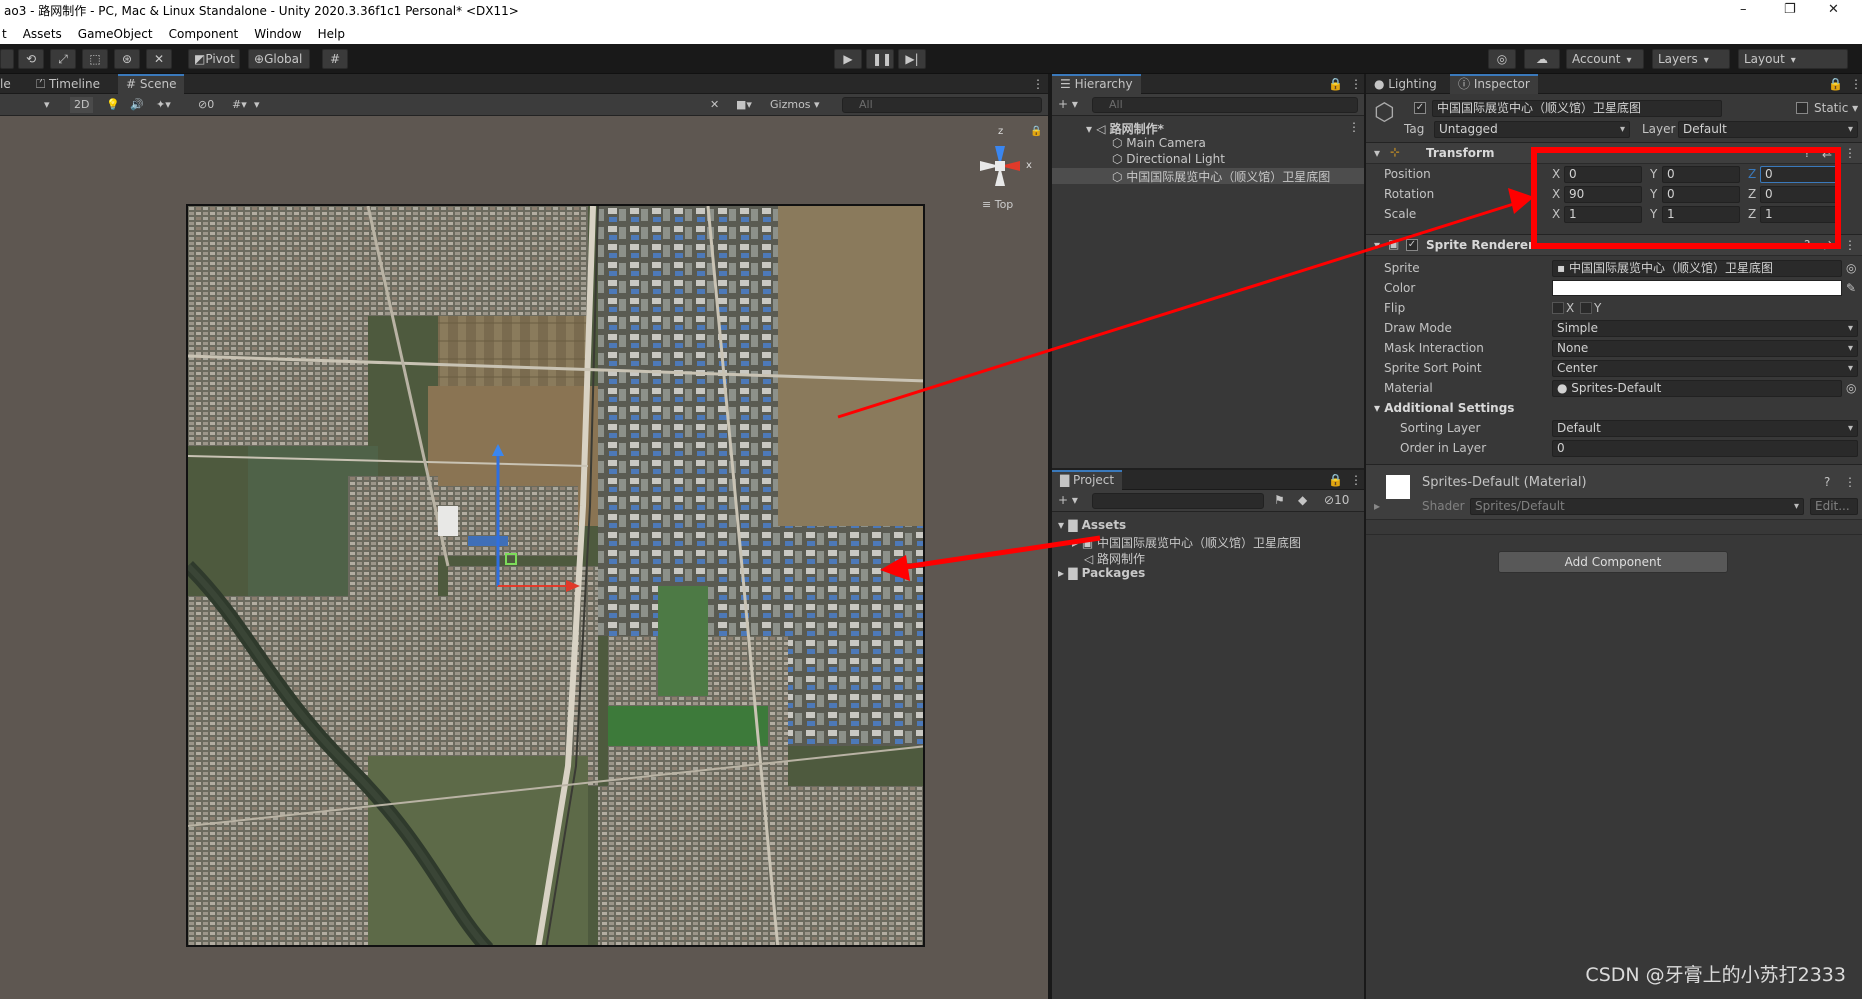 This screenshot has height=999, width=1862. What do you see at coordinates (1715, 975) in the screenshot?
I see `csdn-watermark: CSDN @牙膏上的小苏打2333` at bounding box center [1715, 975].